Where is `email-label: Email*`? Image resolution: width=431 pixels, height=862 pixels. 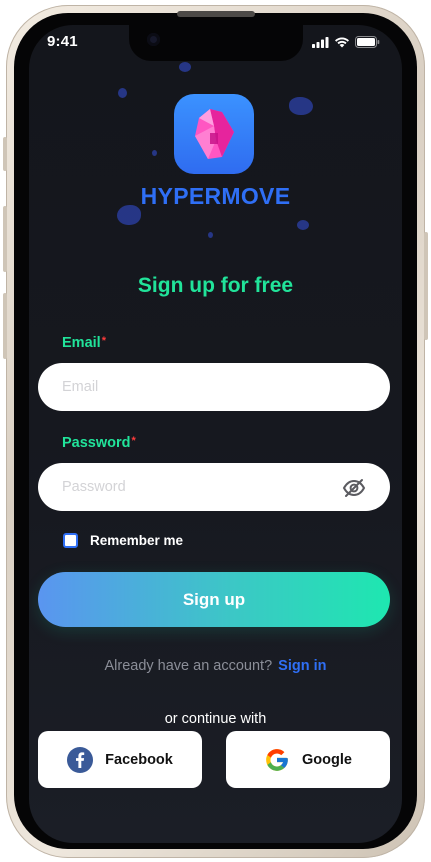
email-label: Email* is located at coordinates (84, 343).